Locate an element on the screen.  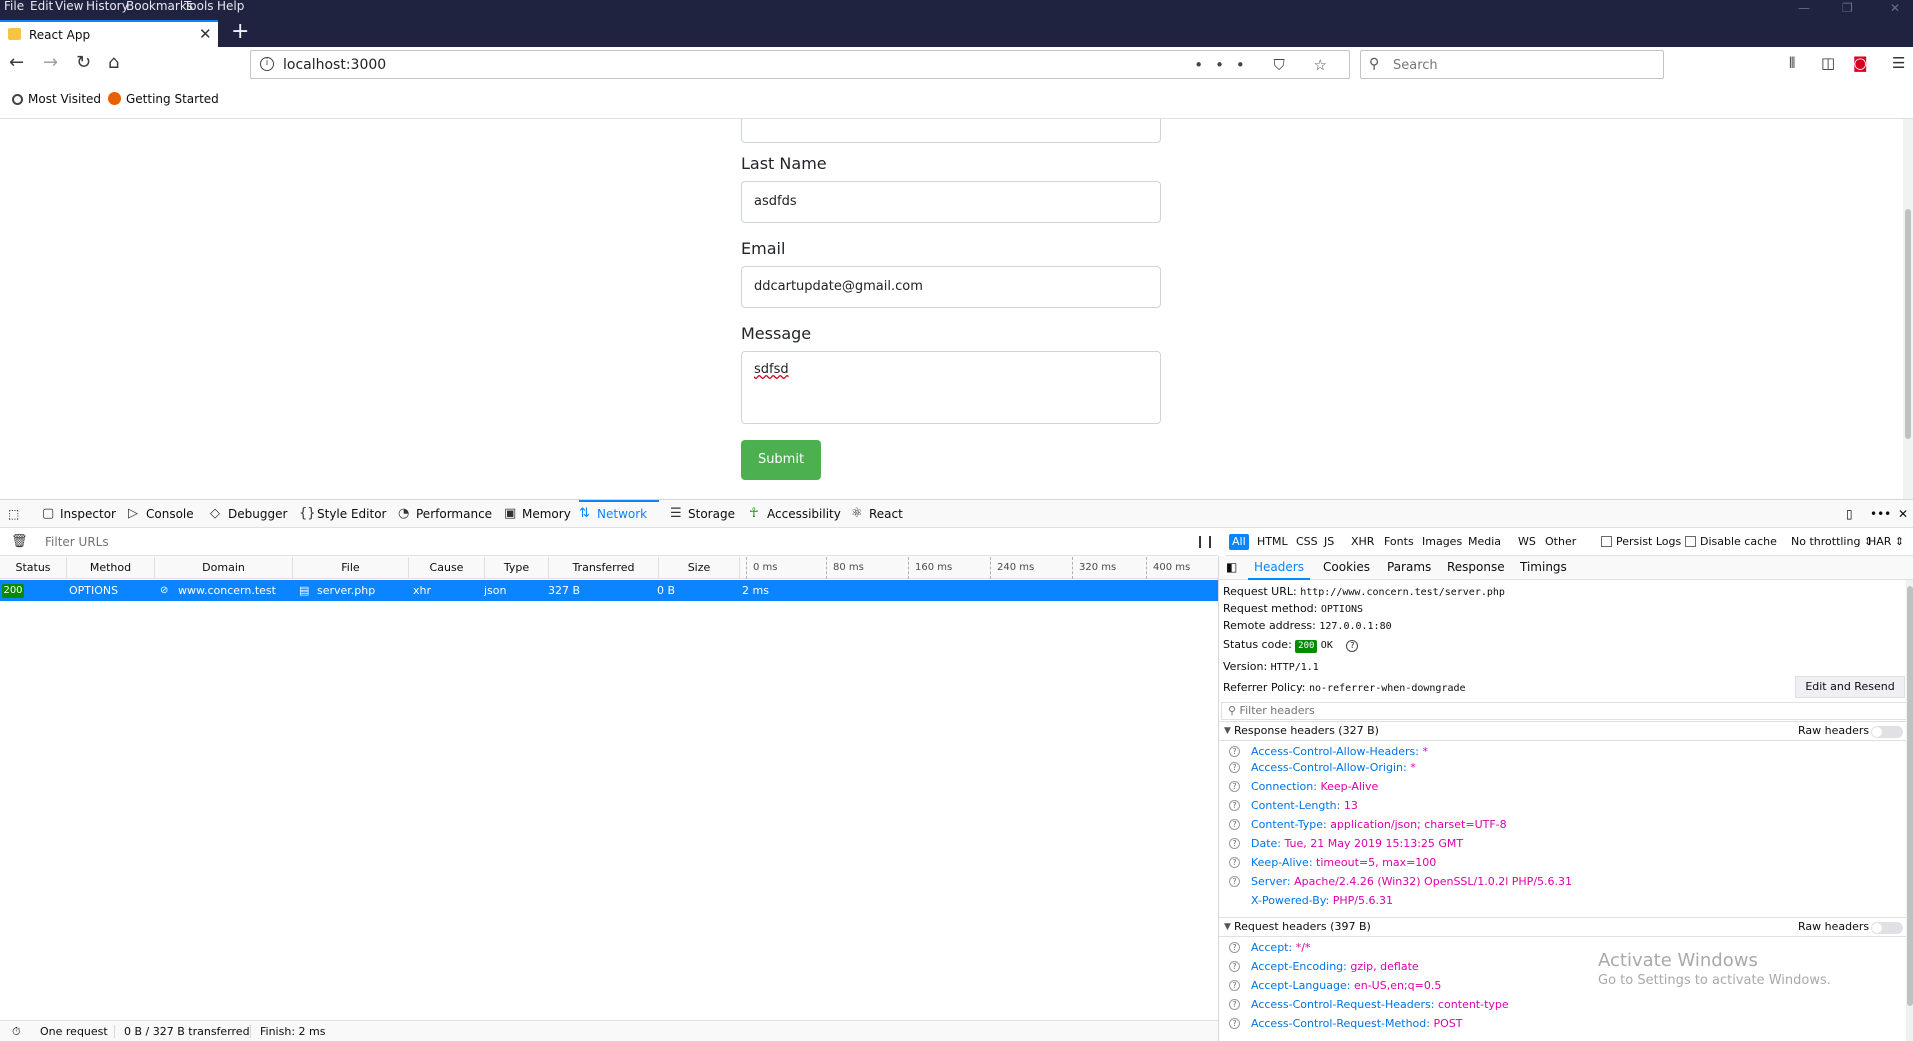
filter-xhr: XHR is located at coordinates (1362, 542).